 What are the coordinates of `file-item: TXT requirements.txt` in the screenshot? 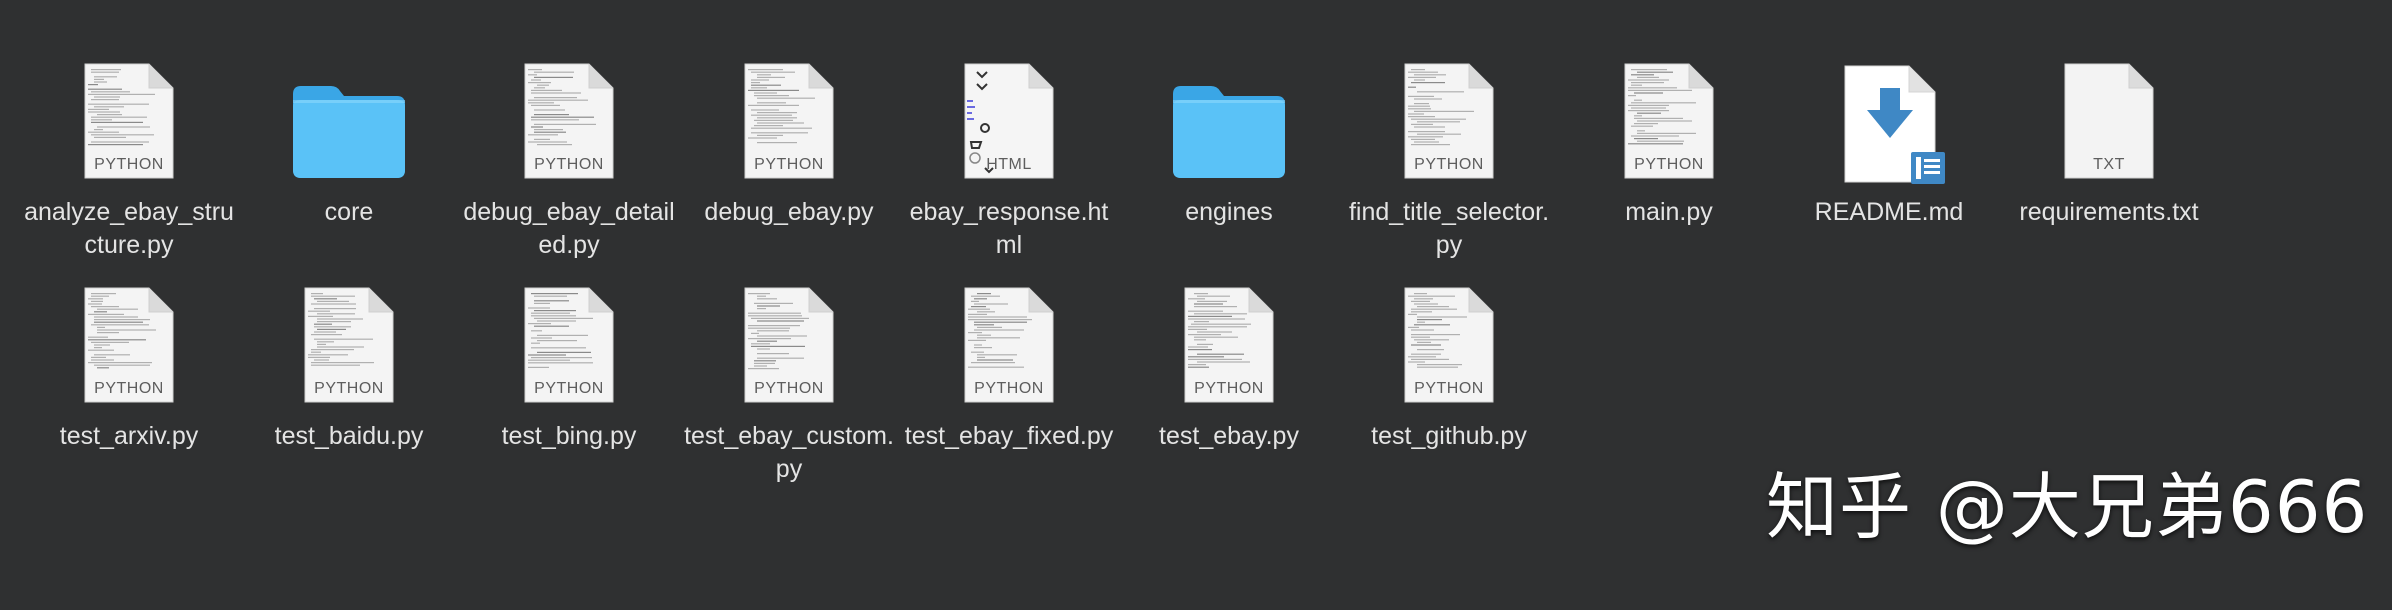 It's located at (2109, 138).